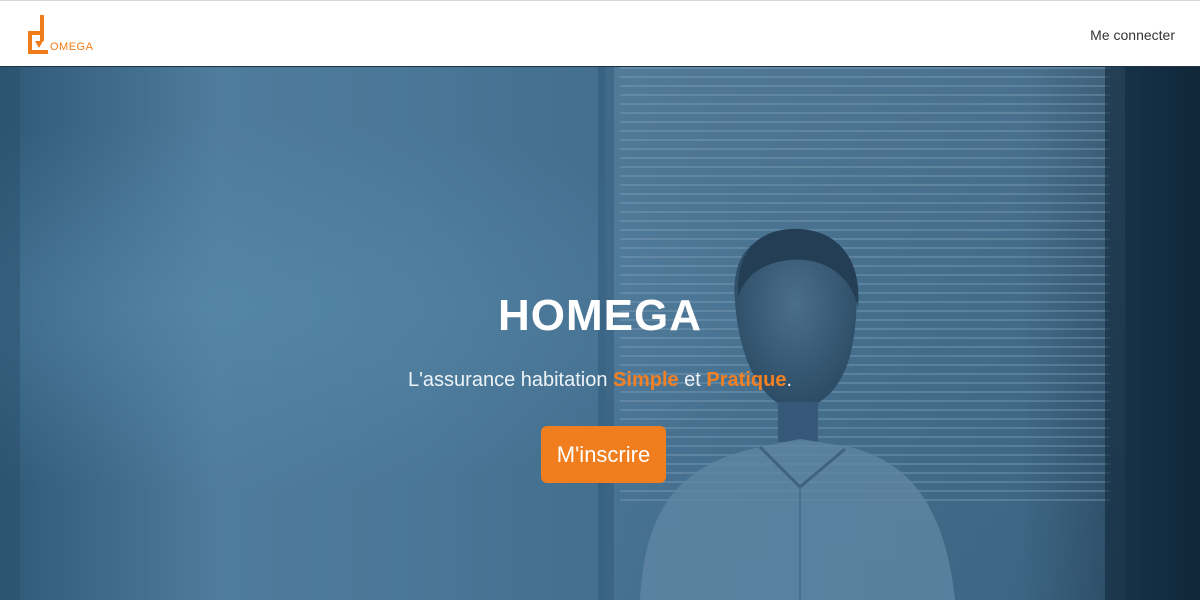  Describe the element at coordinates (789, 380) in the screenshot. I see `tagline-suffix: .` at that location.